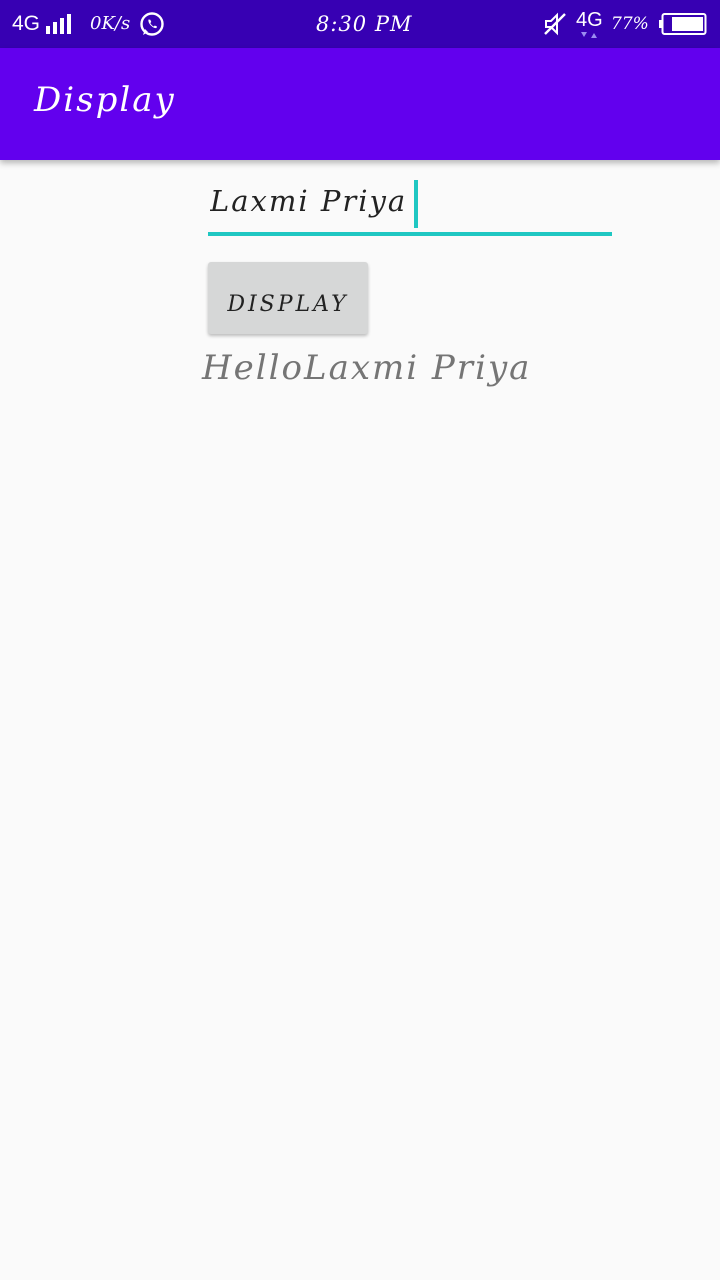 The image size is (720, 1280). Describe the element at coordinates (683, 24) in the screenshot. I see `battery-icon` at that location.